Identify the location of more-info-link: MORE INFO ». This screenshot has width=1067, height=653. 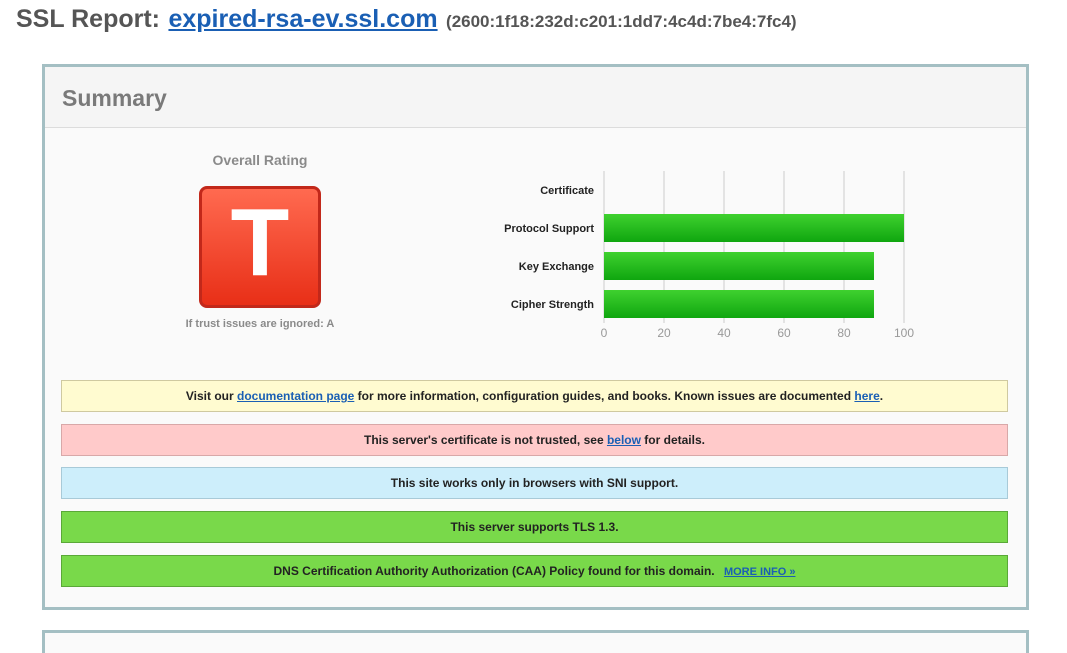
(760, 572).